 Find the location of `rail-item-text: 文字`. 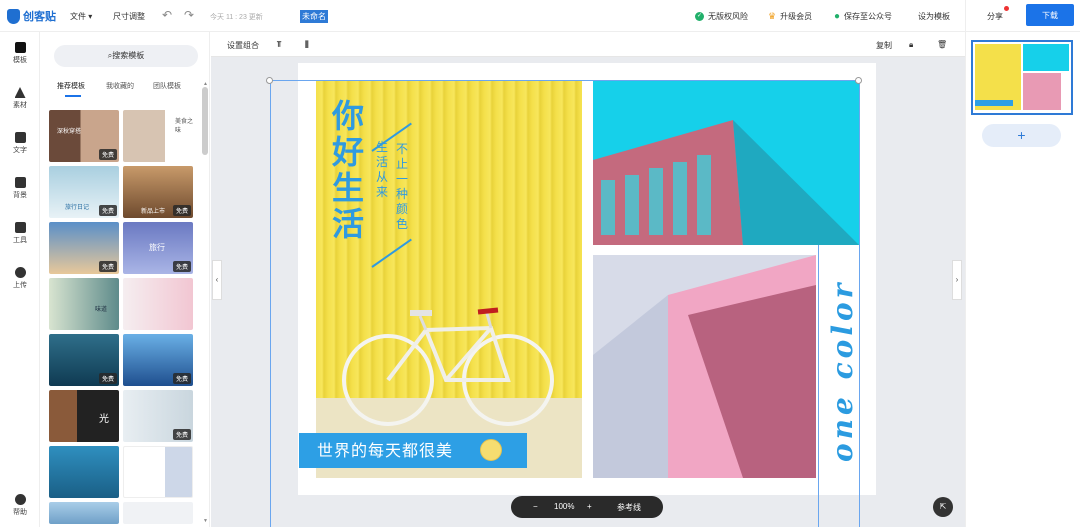

rail-item-text: 文字 is located at coordinates (20, 143).